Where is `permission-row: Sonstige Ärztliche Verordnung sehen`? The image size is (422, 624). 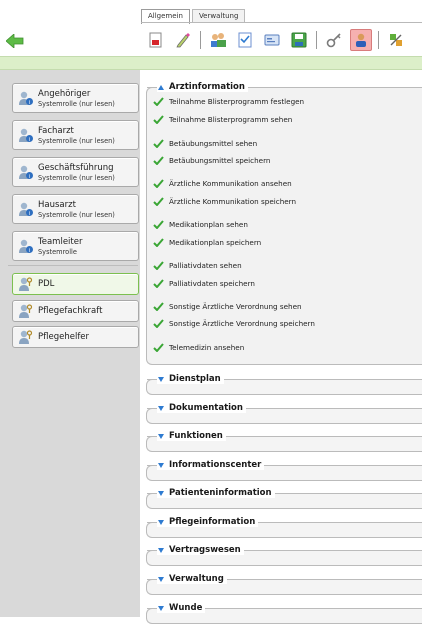
permission-row: Sonstige Ärztliche Verordnung sehen is located at coordinates (227, 306).